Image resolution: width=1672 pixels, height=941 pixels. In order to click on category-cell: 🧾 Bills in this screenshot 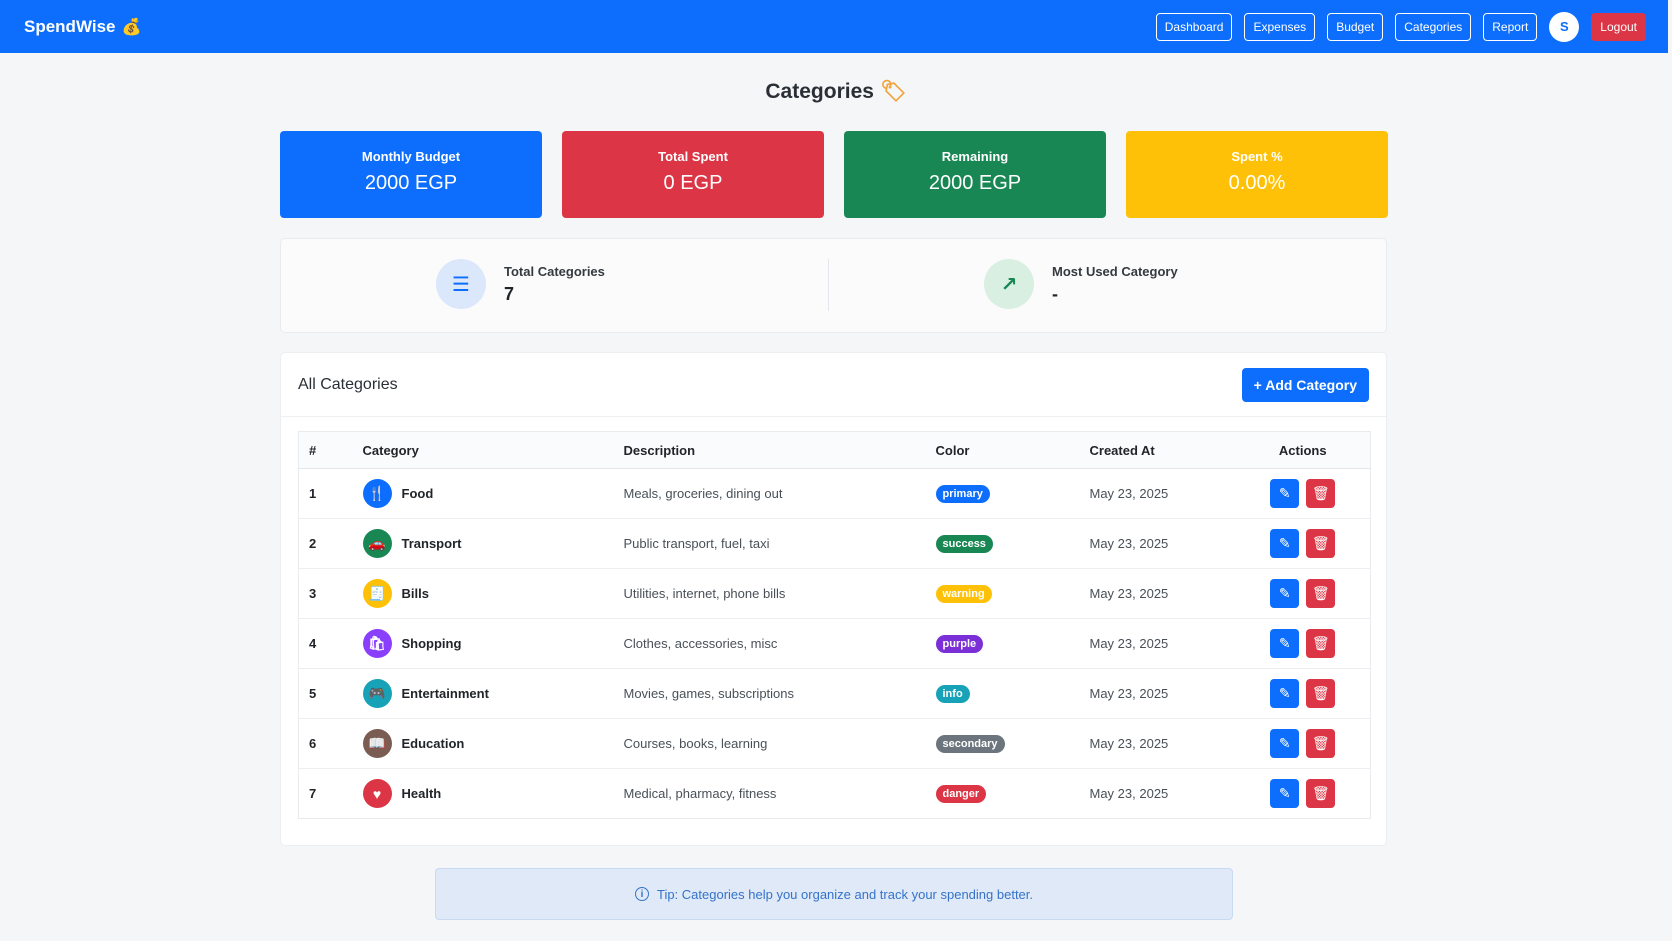, I will do `click(483, 593)`.